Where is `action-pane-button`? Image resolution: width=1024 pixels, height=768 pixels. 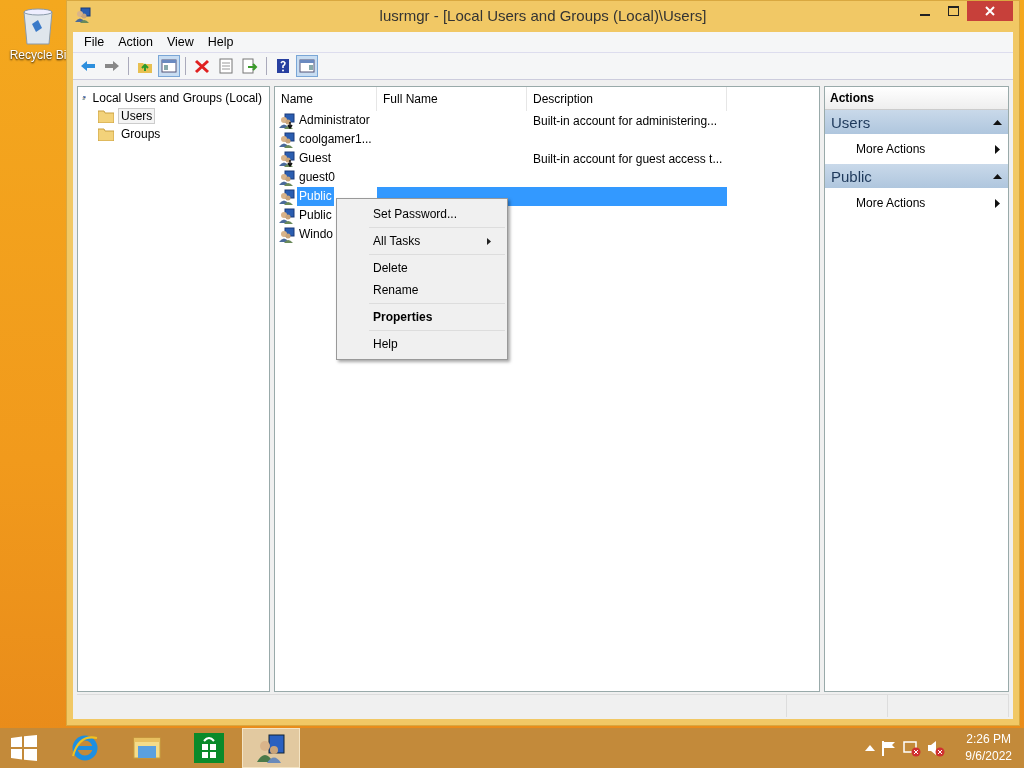
action-pane-button is located at coordinates (307, 66).